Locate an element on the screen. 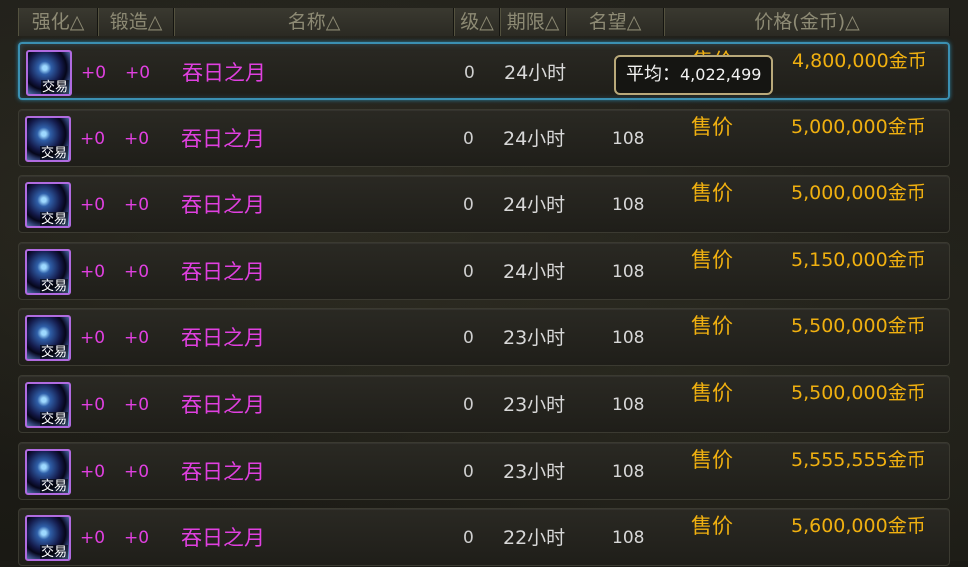 The image size is (968, 567). auction-table-header: 强化△ 锻造△ 名称△ 级△ 期限△ 名望△ 价格(金币)△ is located at coordinates (484, 19).